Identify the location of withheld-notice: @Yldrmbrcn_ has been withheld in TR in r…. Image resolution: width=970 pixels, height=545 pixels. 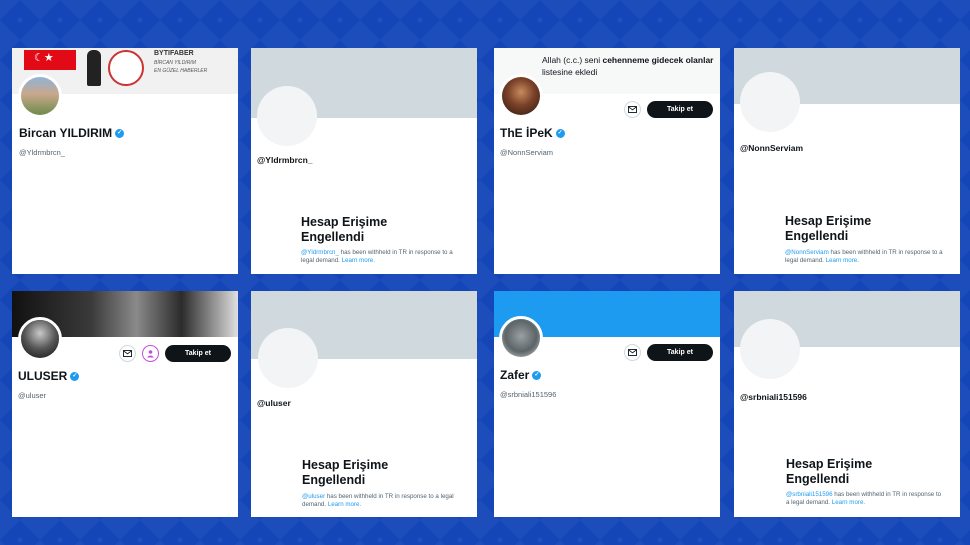
(381, 257).